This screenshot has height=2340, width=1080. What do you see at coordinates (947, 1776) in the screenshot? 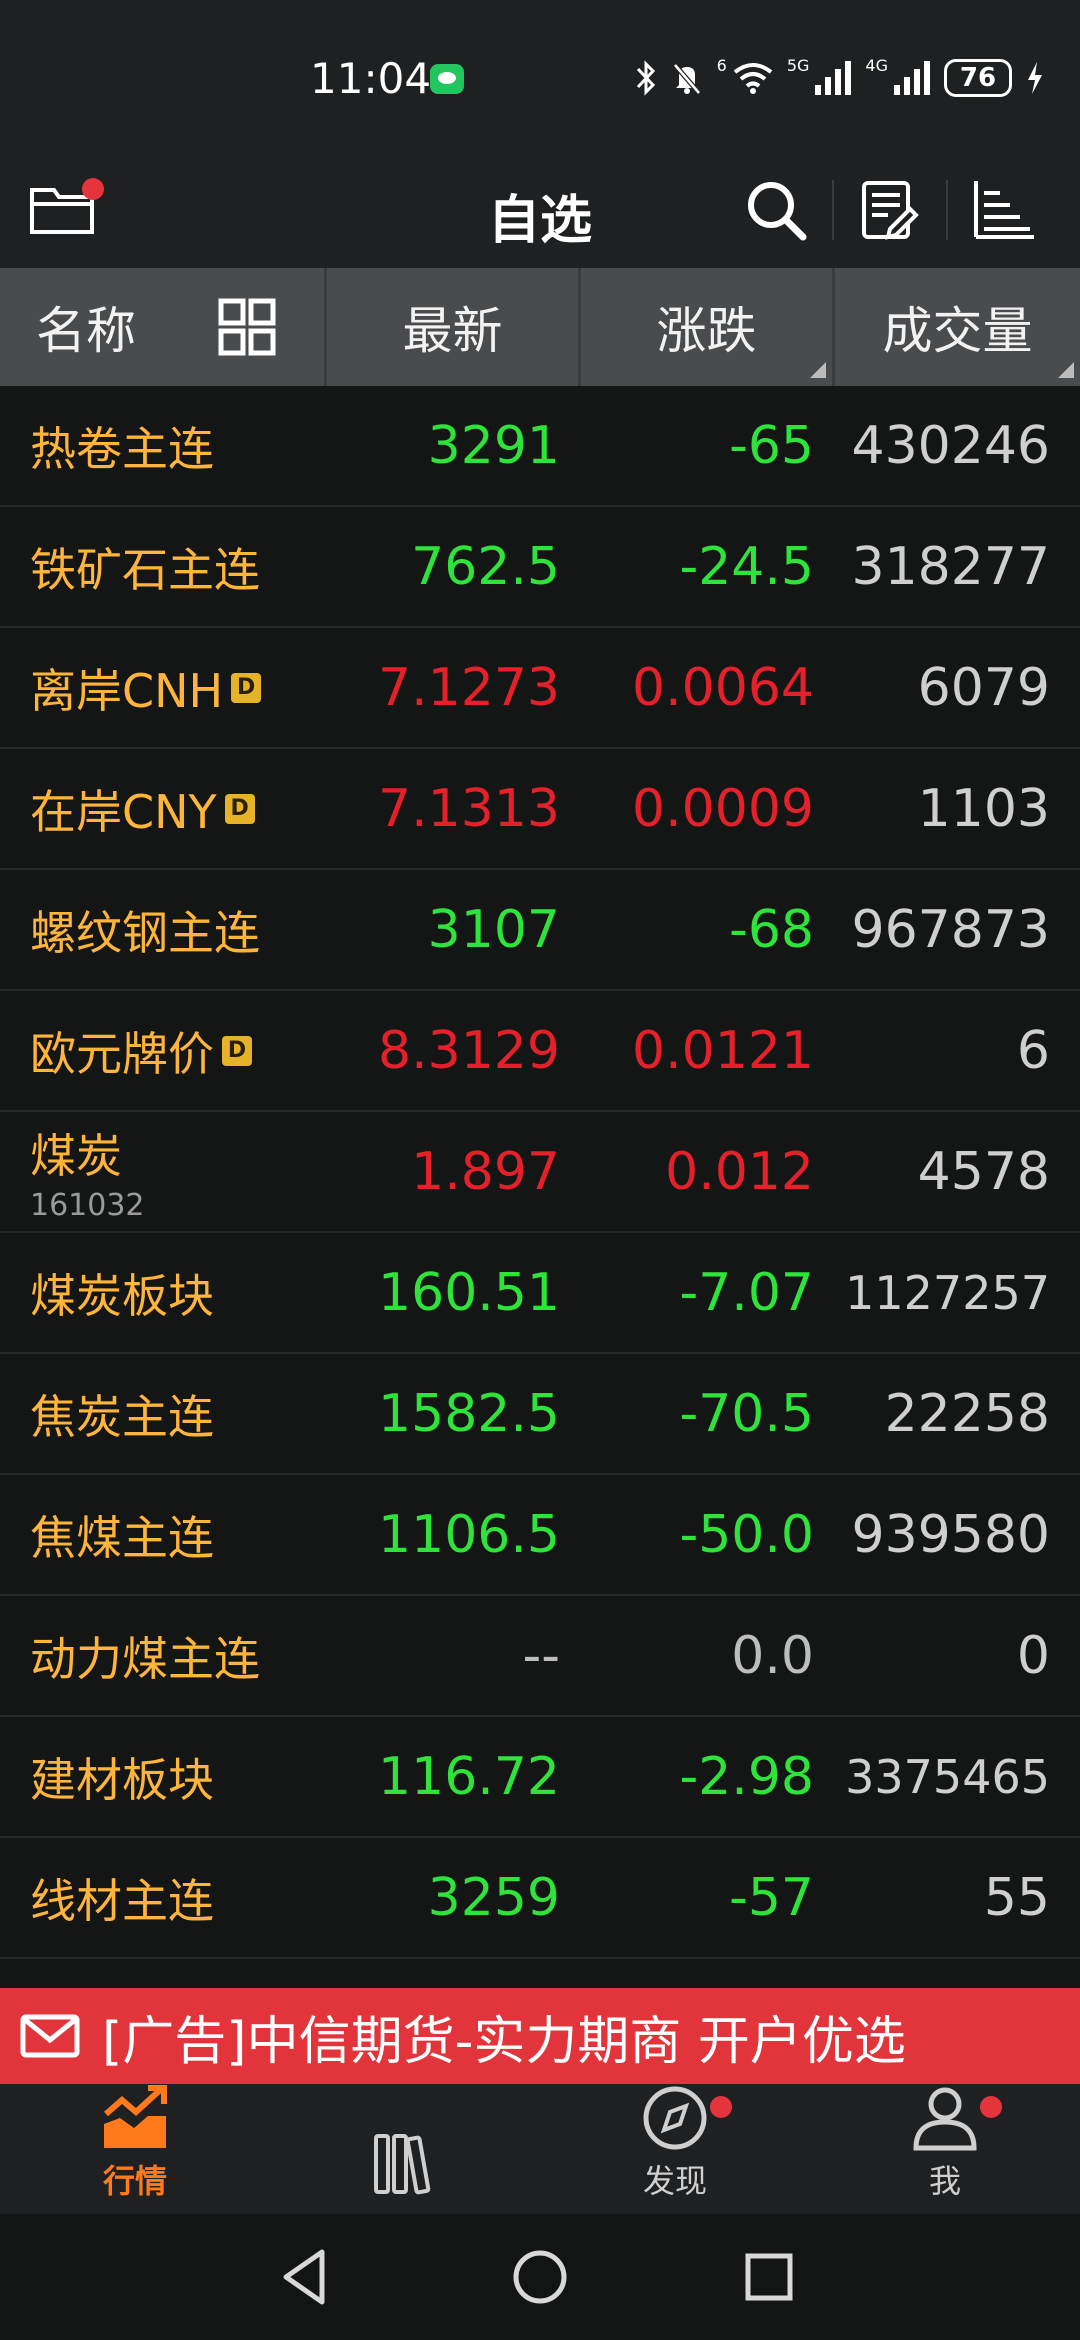
I see `volume: 3375465` at bounding box center [947, 1776].